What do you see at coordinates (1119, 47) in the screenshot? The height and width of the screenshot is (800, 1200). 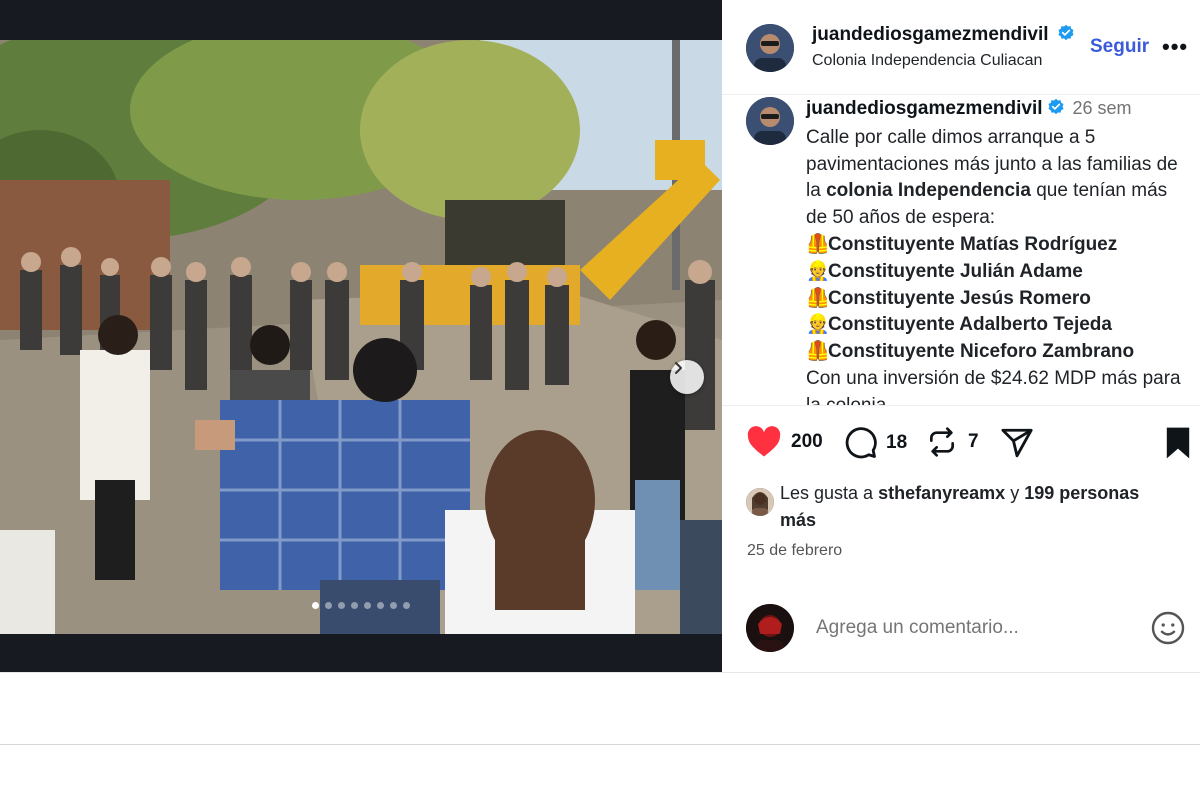 I see `follow-button: Seguir` at bounding box center [1119, 47].